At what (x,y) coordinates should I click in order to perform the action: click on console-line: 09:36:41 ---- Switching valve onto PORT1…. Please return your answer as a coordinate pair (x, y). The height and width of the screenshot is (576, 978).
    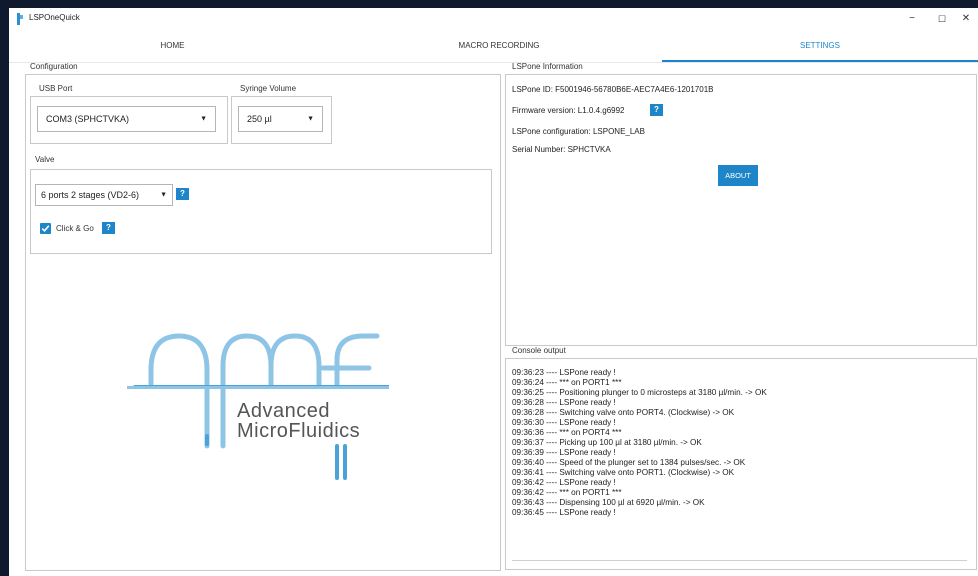
    Looking at the image, I should click on (623, 472).